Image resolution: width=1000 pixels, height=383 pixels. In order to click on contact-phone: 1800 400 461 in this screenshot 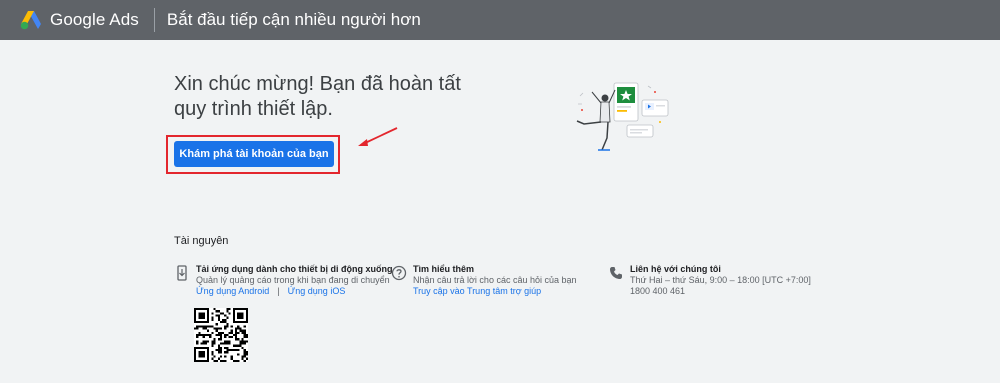, I will do `click(658, 291)`.